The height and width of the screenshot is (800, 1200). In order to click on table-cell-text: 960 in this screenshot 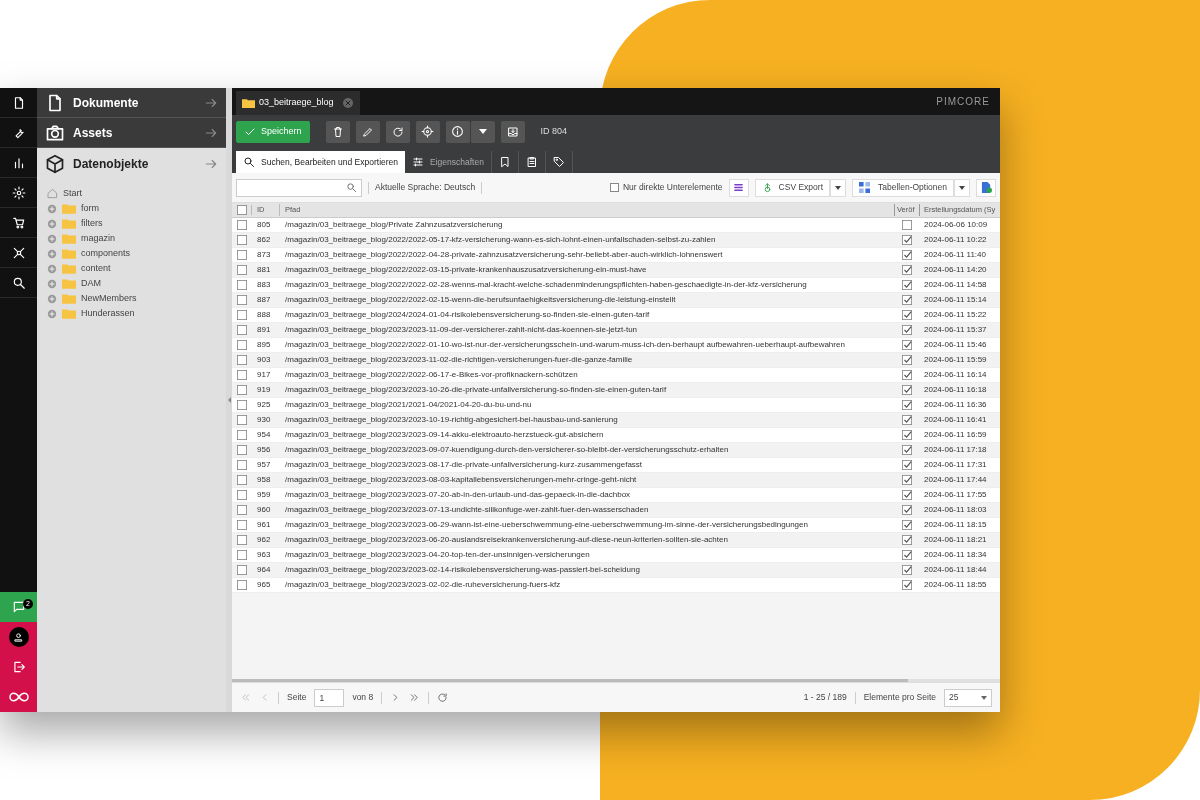, I will do `click(264, 510)`.